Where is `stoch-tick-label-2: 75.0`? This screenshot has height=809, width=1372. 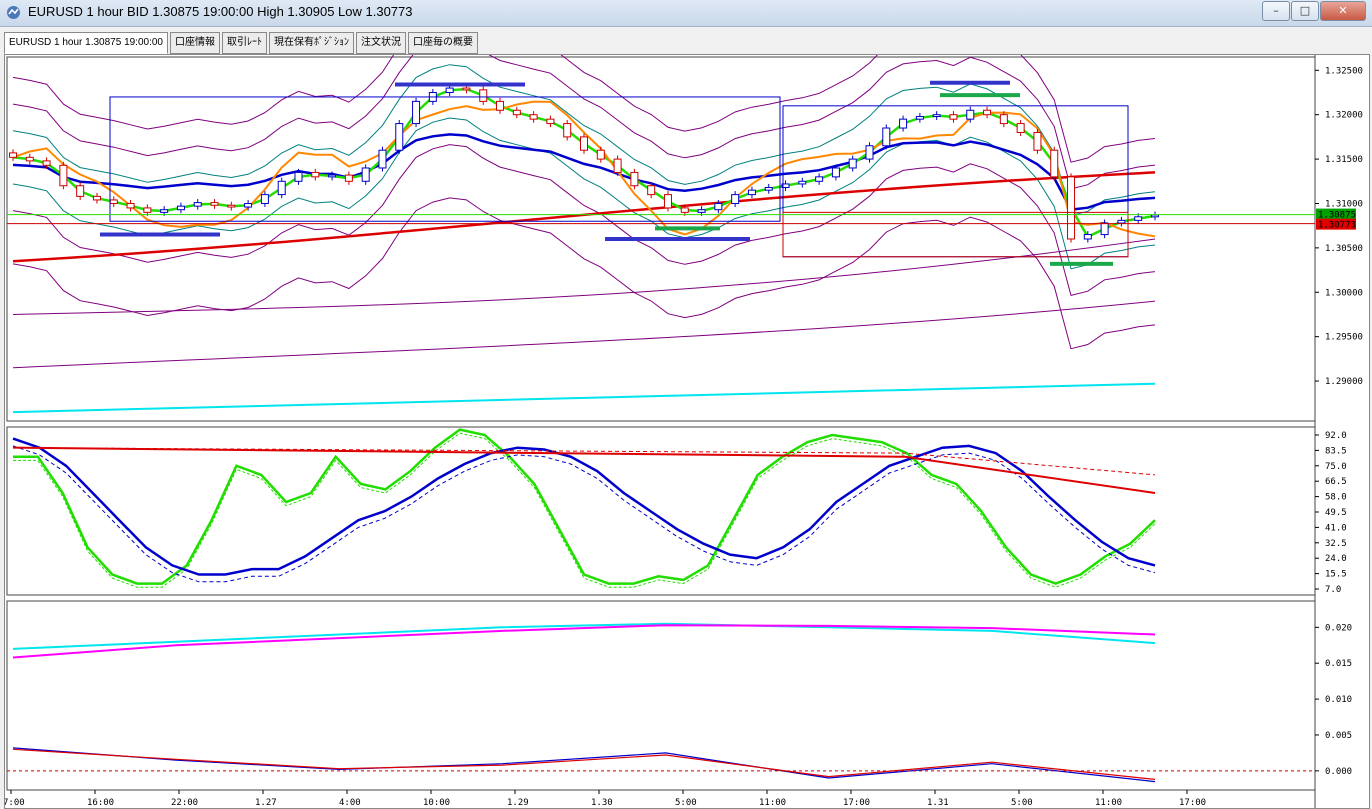 stoch-tick-label-2: 75.0 is located at coordinates (1336, 467).